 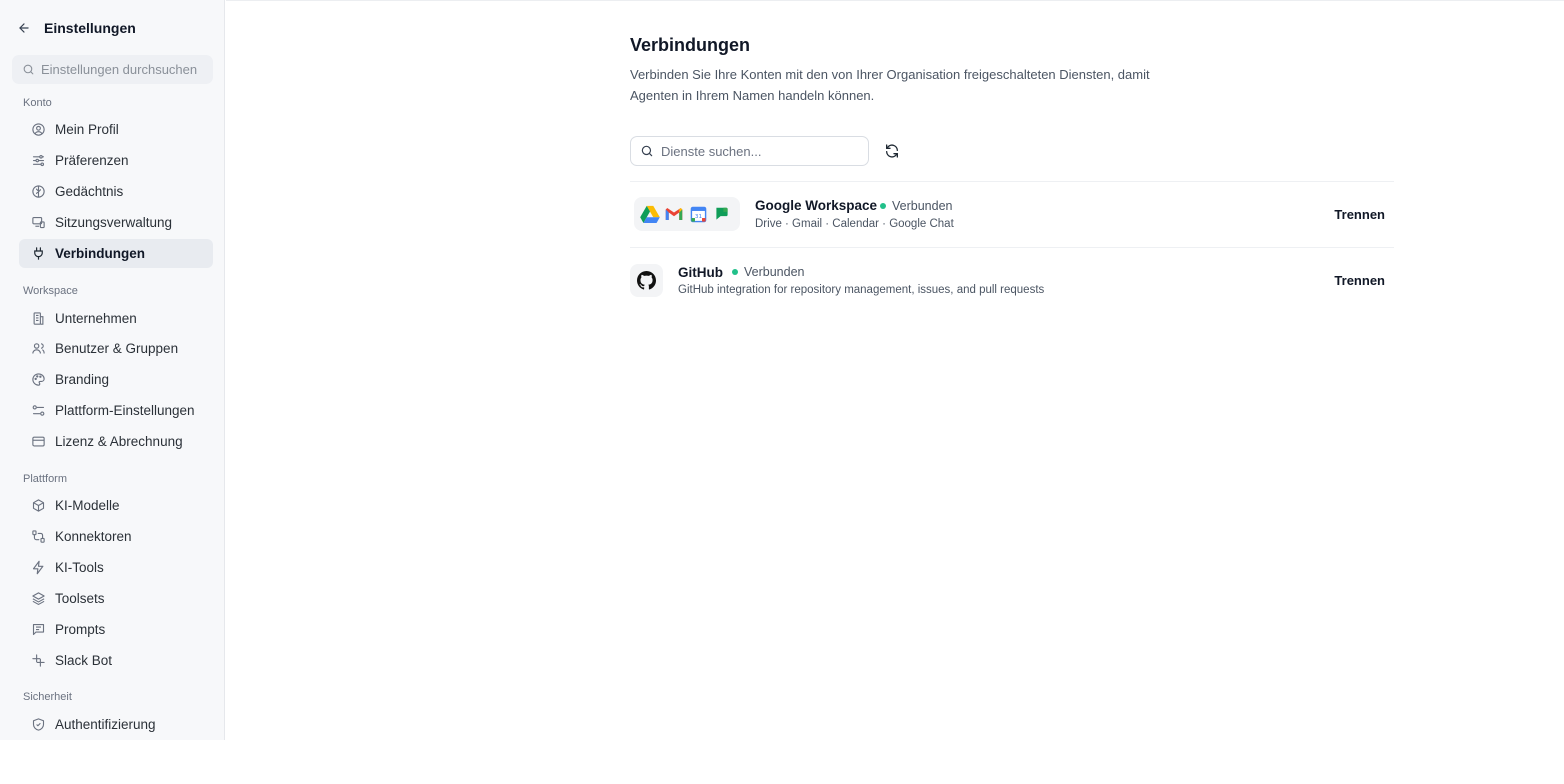 I want to click on sidebar-item-verbindungen: Verbindungen, so click(x=116, y=253).